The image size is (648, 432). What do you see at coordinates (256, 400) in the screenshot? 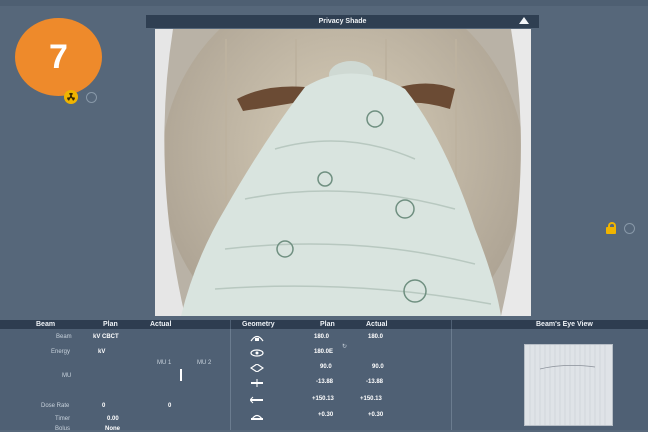
I see `couch-longitudinal-icon` at bounding box center [256, 400].